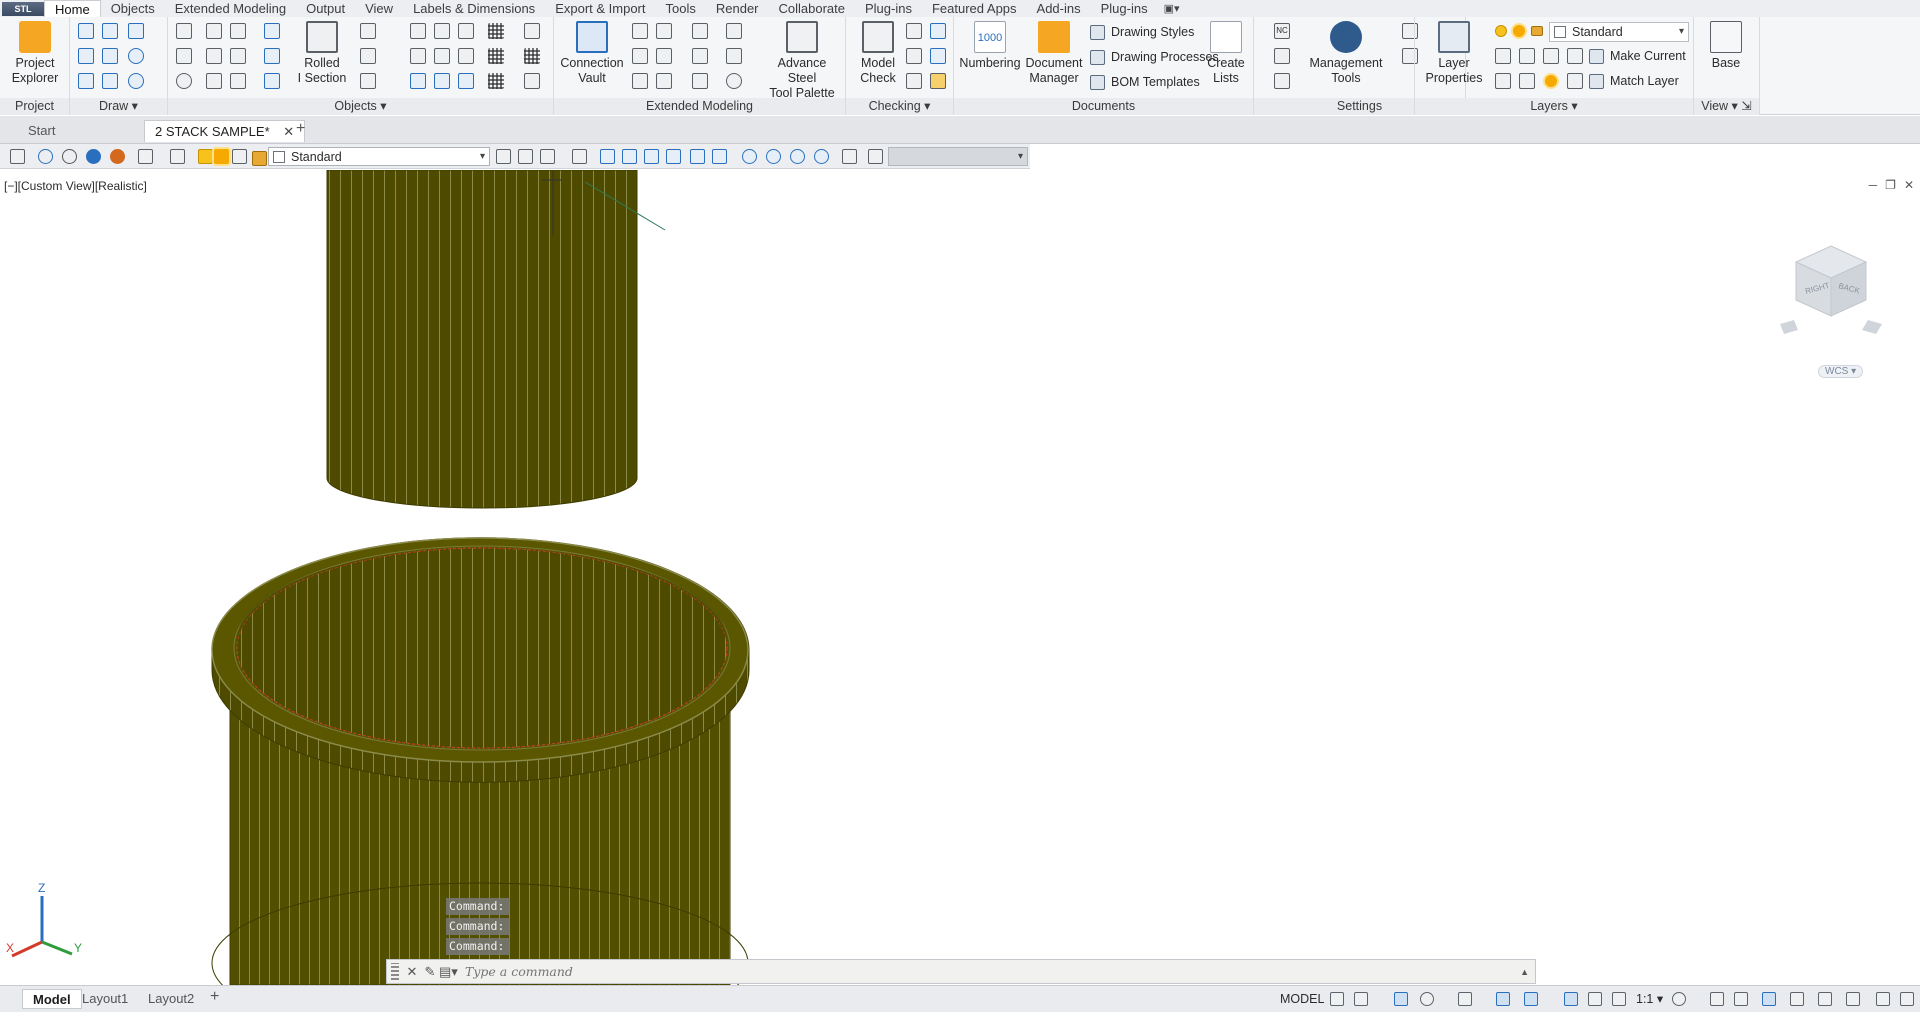  What do you see at coordinates (45, 156) in the screenshot?
I see `wireframe-icon` at bounding box center [45, 156].